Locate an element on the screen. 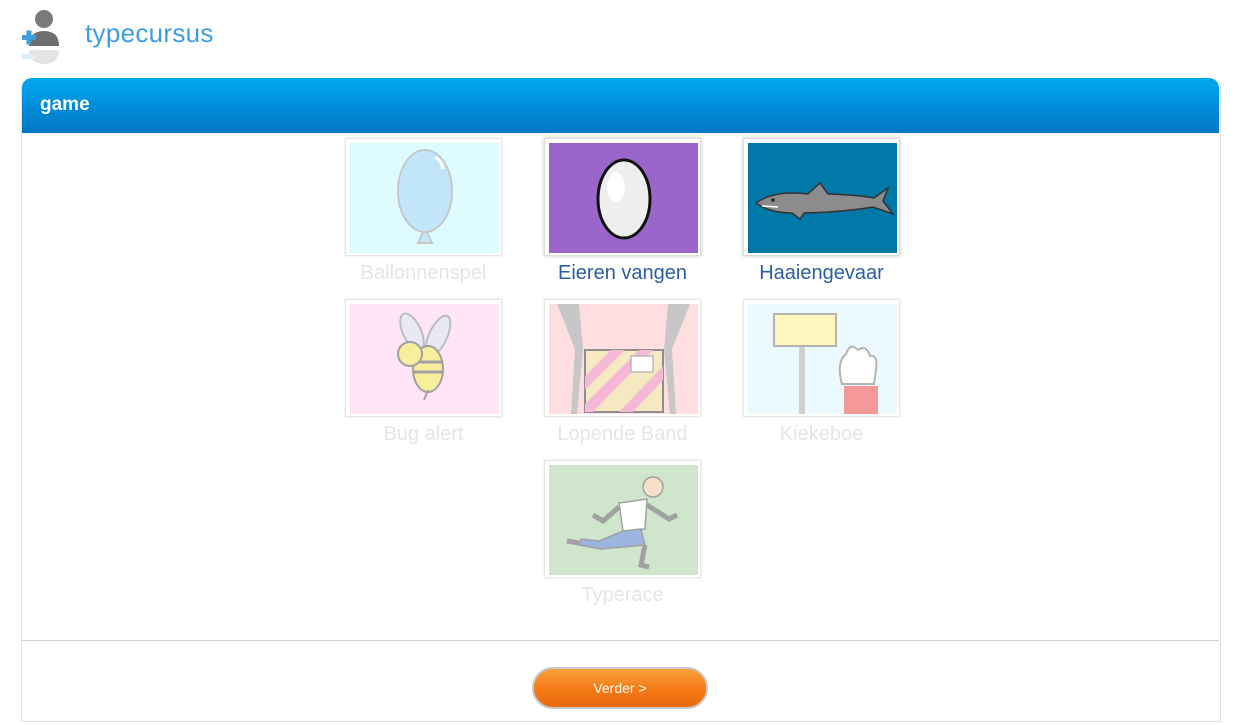 This screenshot has height=725, width=1242. game-label: Haaiengevaar is located at coordinates (821, 273).